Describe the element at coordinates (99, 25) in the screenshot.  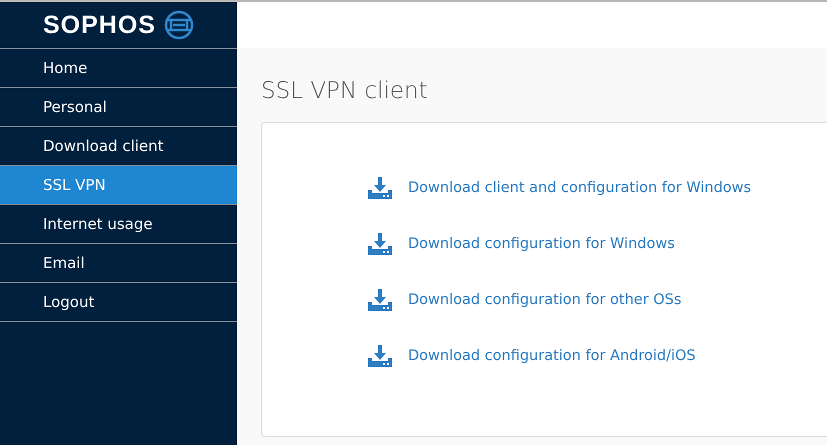
I see `logo: SOPHOS` at that location.